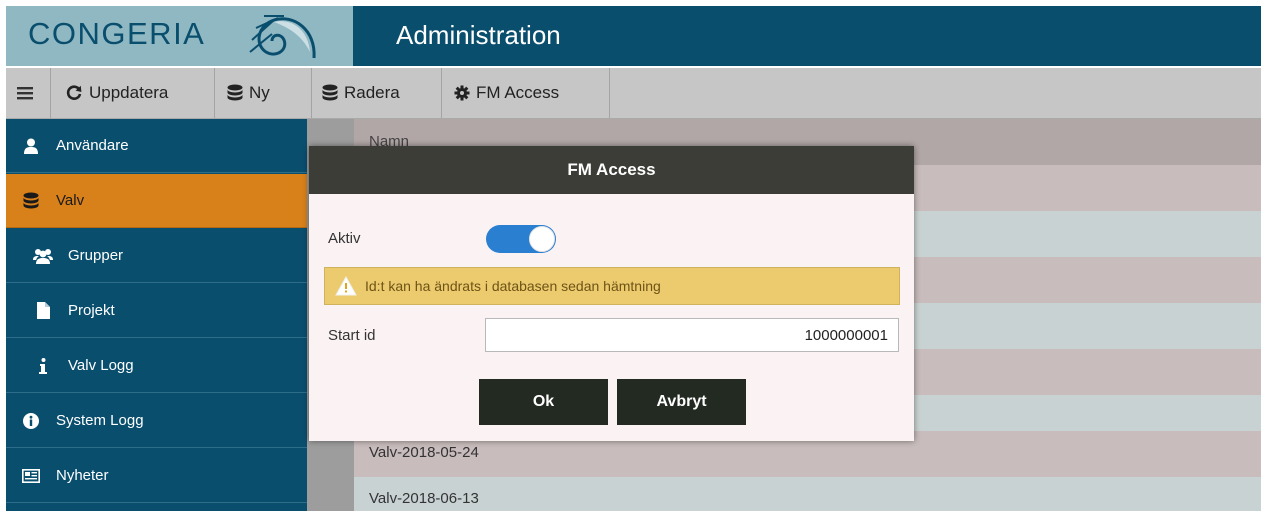 The height and width of the screenshot is (511, 1261). I want to click on refresh-icon, so click(74, 92).